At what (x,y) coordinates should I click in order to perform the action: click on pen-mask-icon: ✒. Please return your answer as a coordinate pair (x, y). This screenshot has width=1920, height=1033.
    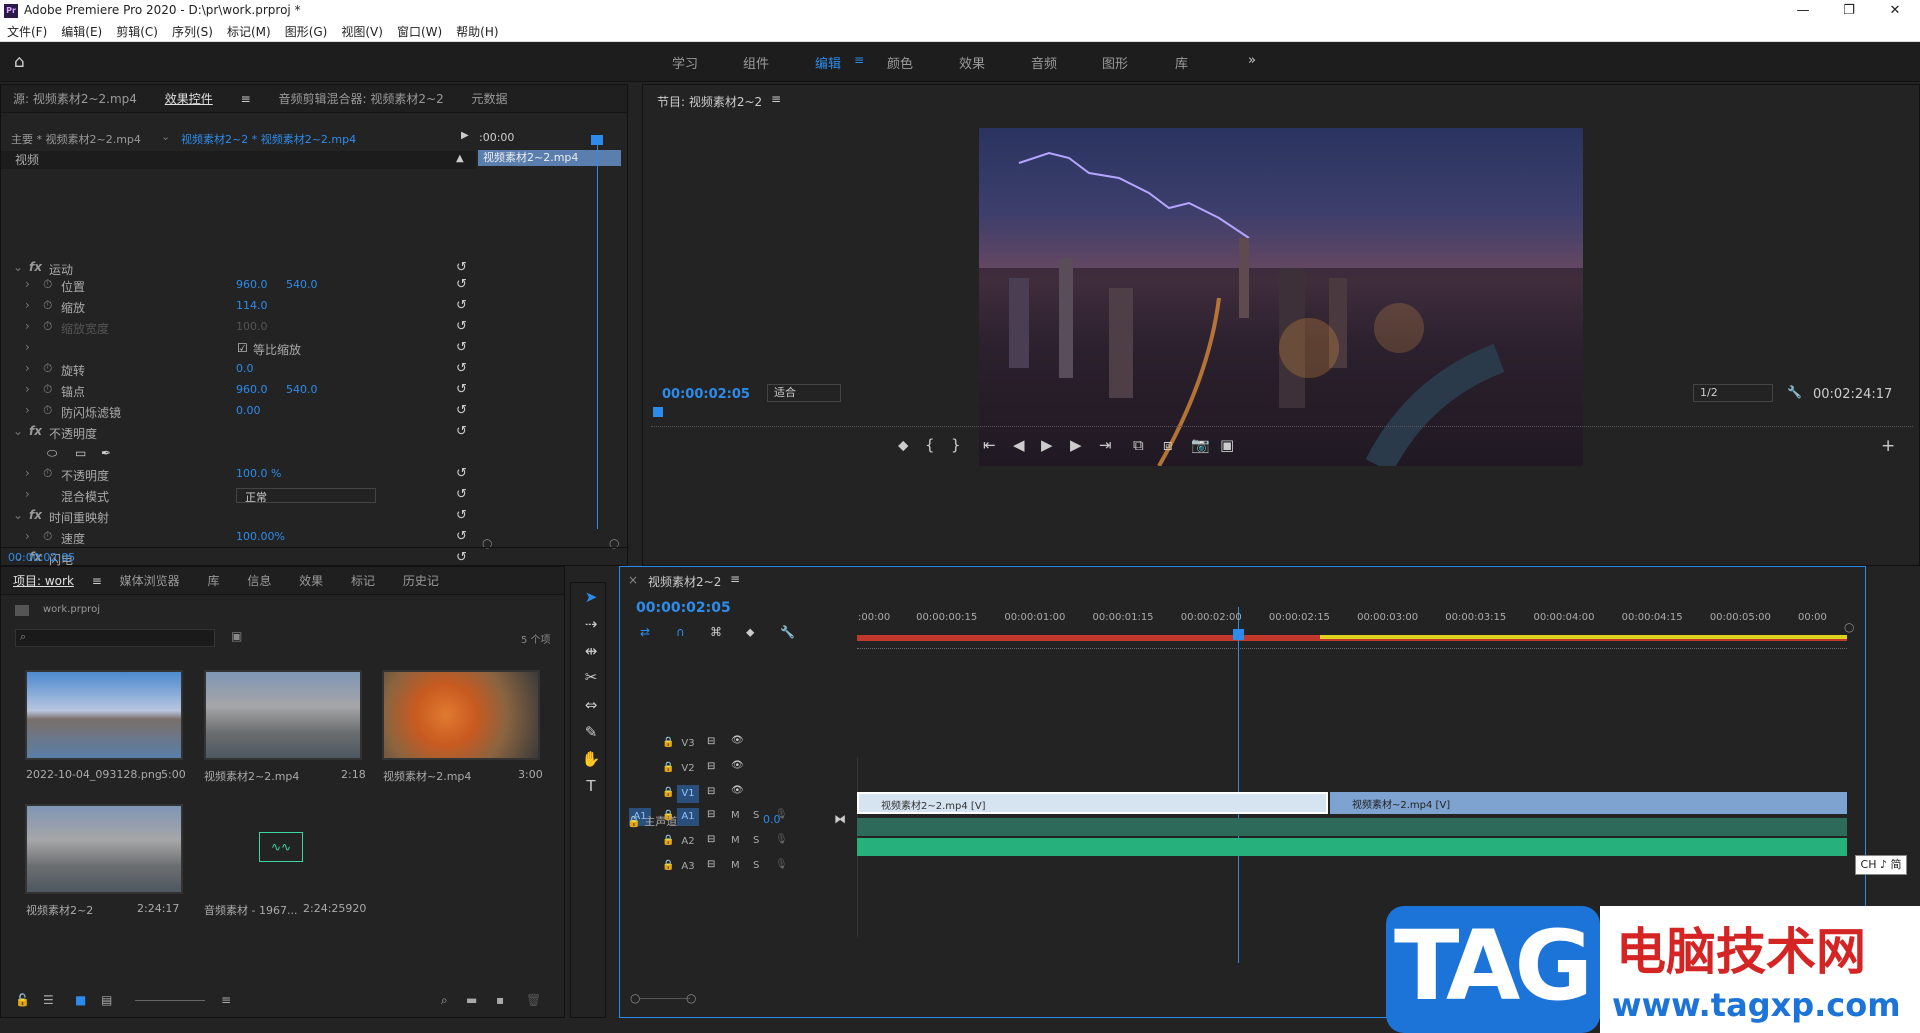
    Looking at the image, I should click on (106, 453).